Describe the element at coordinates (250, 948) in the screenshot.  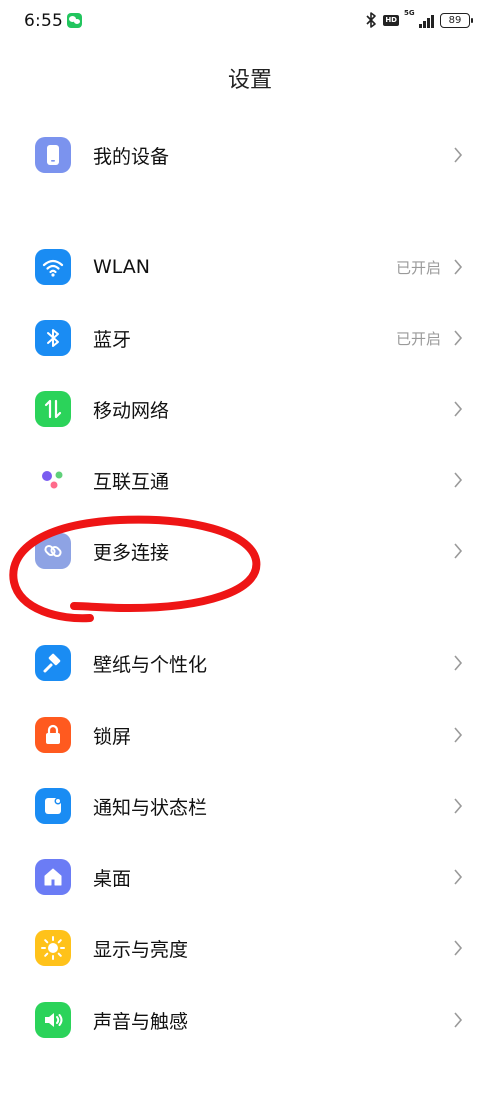
I see `settings-item-display: 显示与亮度` at that location.